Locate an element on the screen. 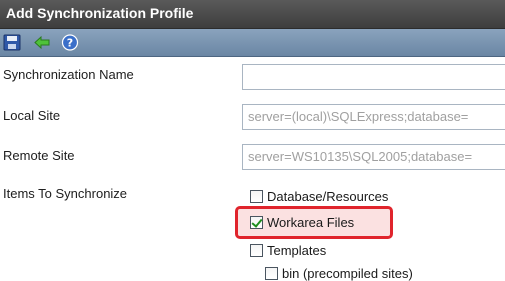  database-resources-checkbox is located at coordinates (256, 196).